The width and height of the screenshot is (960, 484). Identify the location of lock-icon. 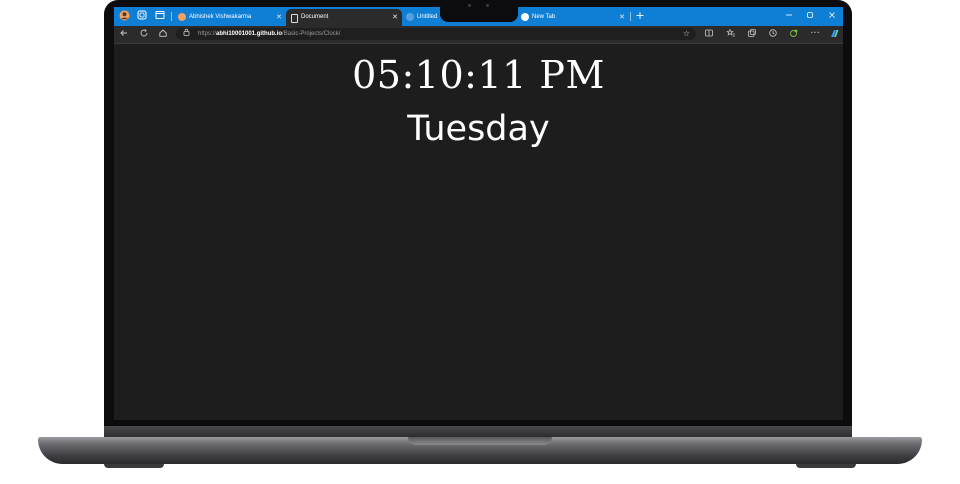
(186, 34).